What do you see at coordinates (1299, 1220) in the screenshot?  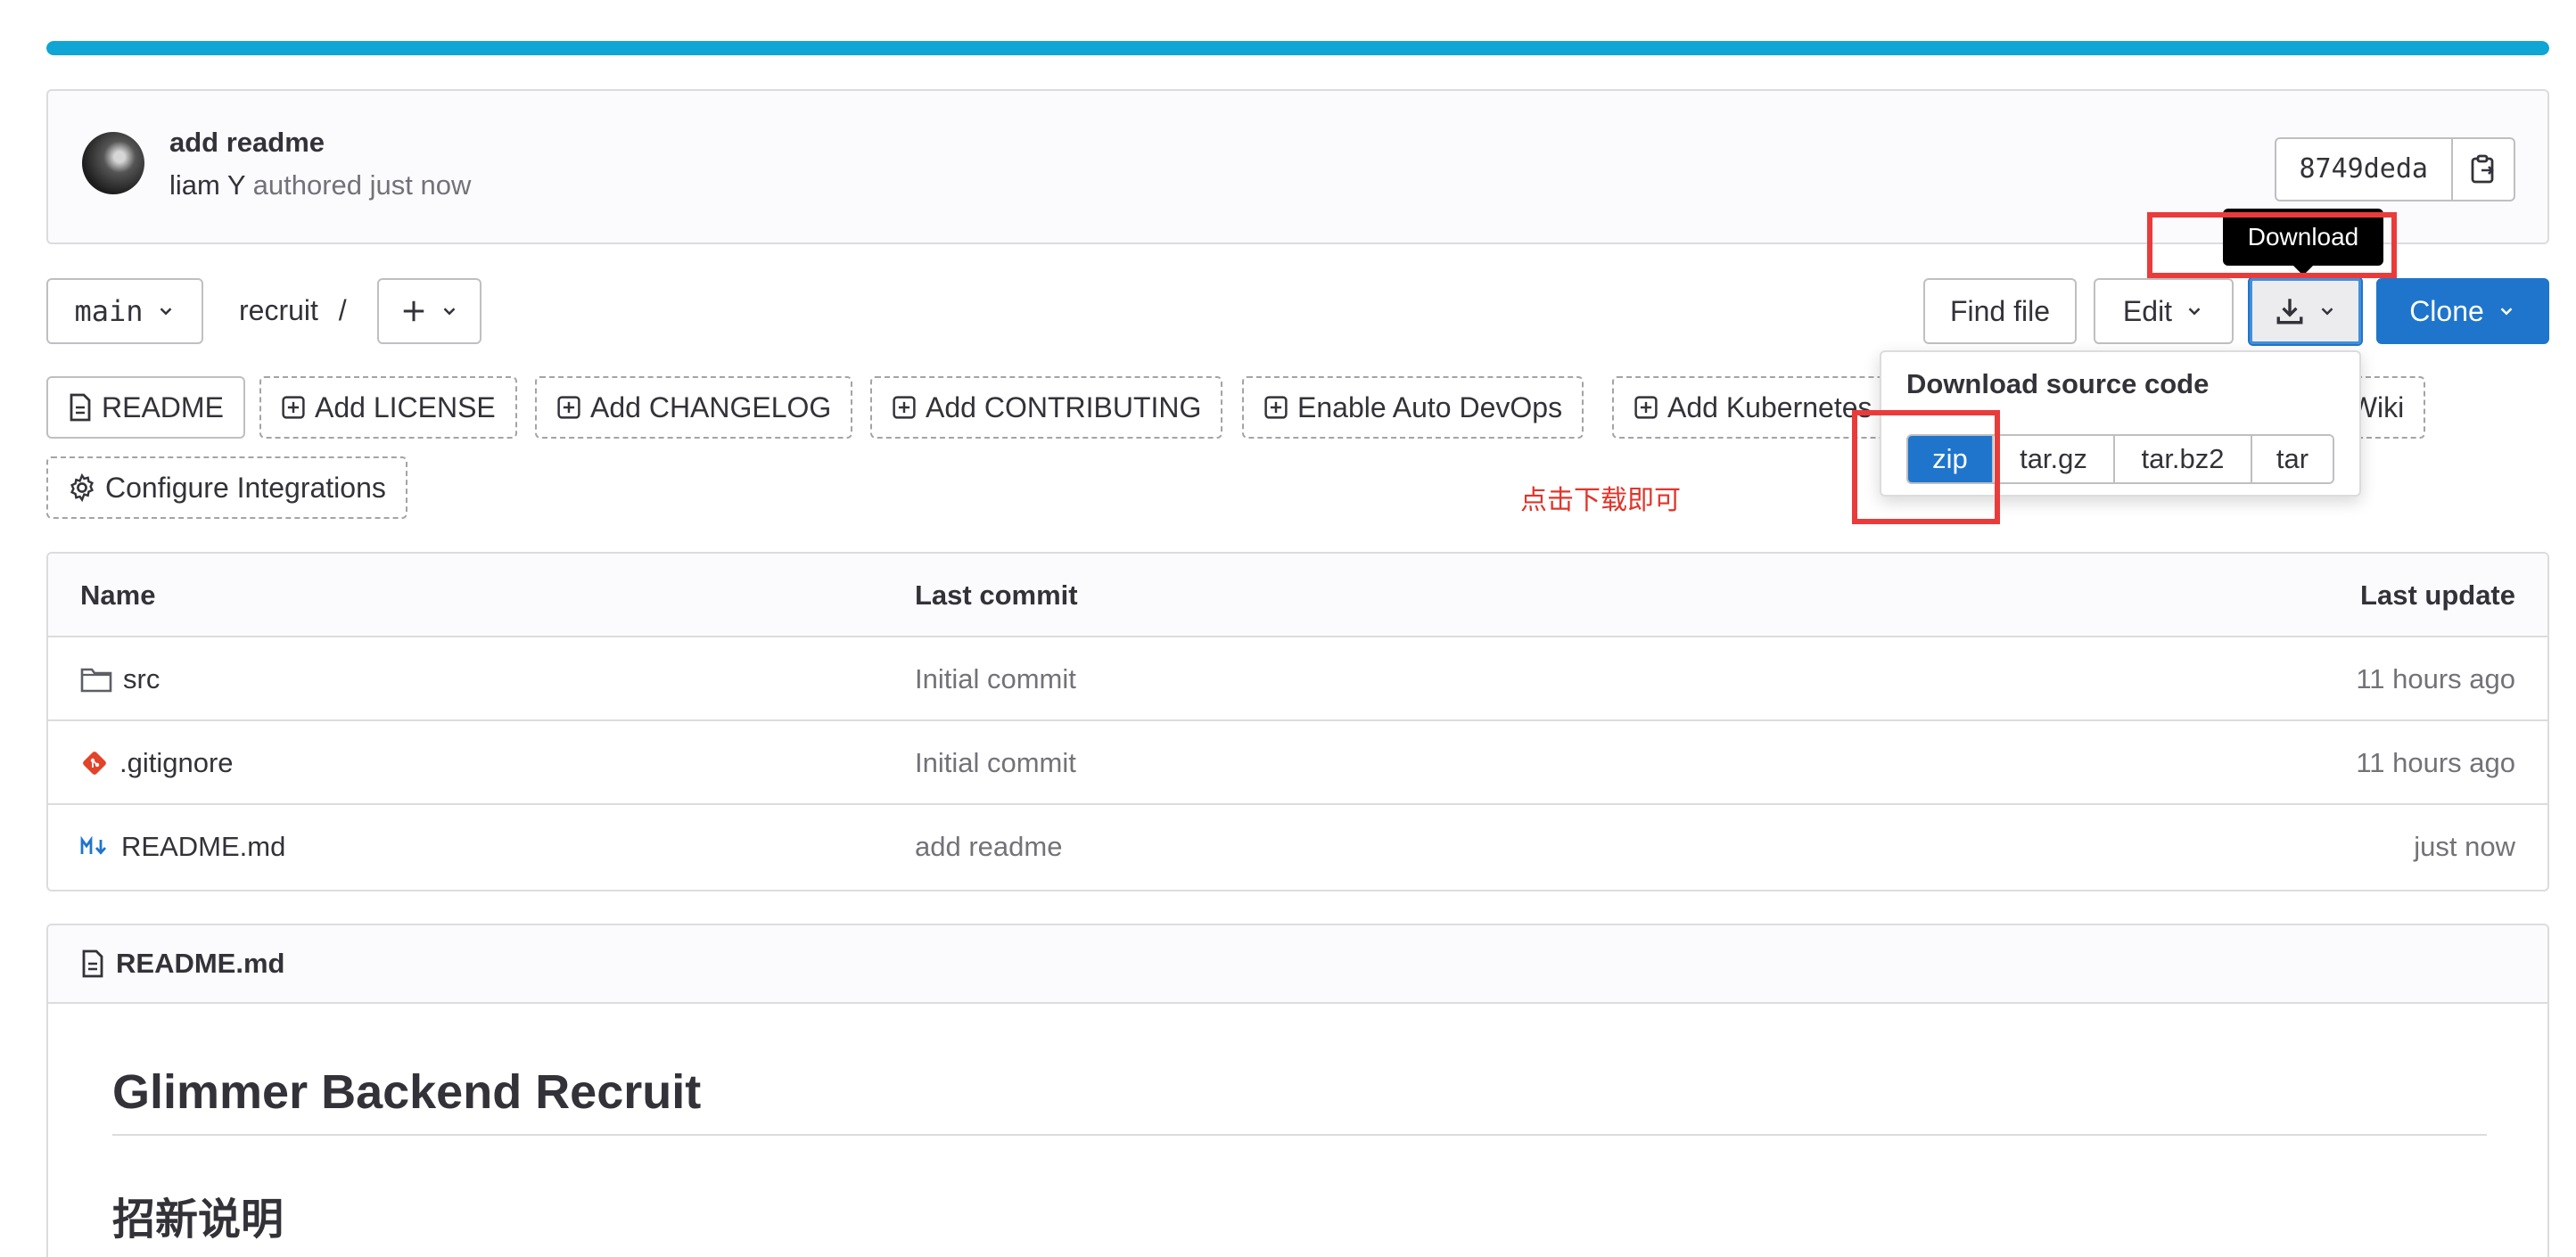 I see `readme-heading-2: 招新说明` at bounding box center [1299, 1220].